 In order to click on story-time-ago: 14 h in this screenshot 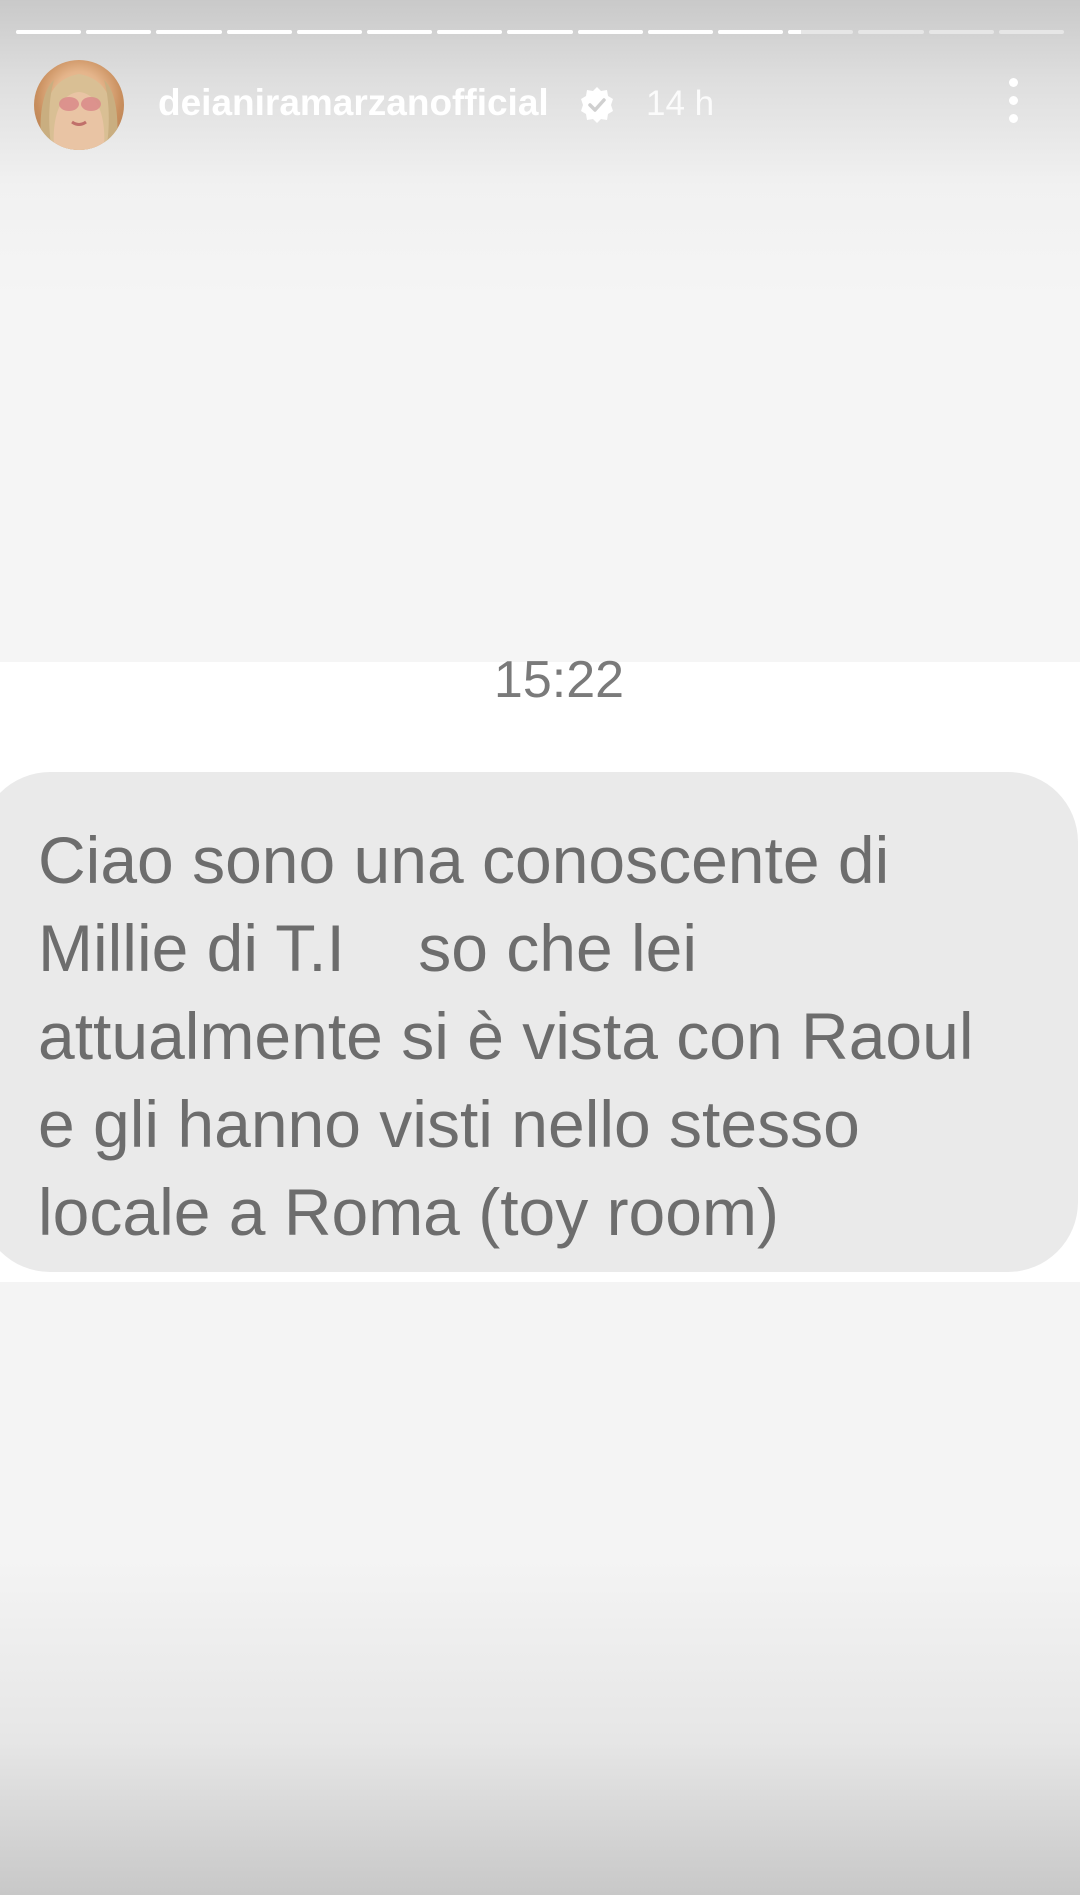, I will do `click(680, 103)`.